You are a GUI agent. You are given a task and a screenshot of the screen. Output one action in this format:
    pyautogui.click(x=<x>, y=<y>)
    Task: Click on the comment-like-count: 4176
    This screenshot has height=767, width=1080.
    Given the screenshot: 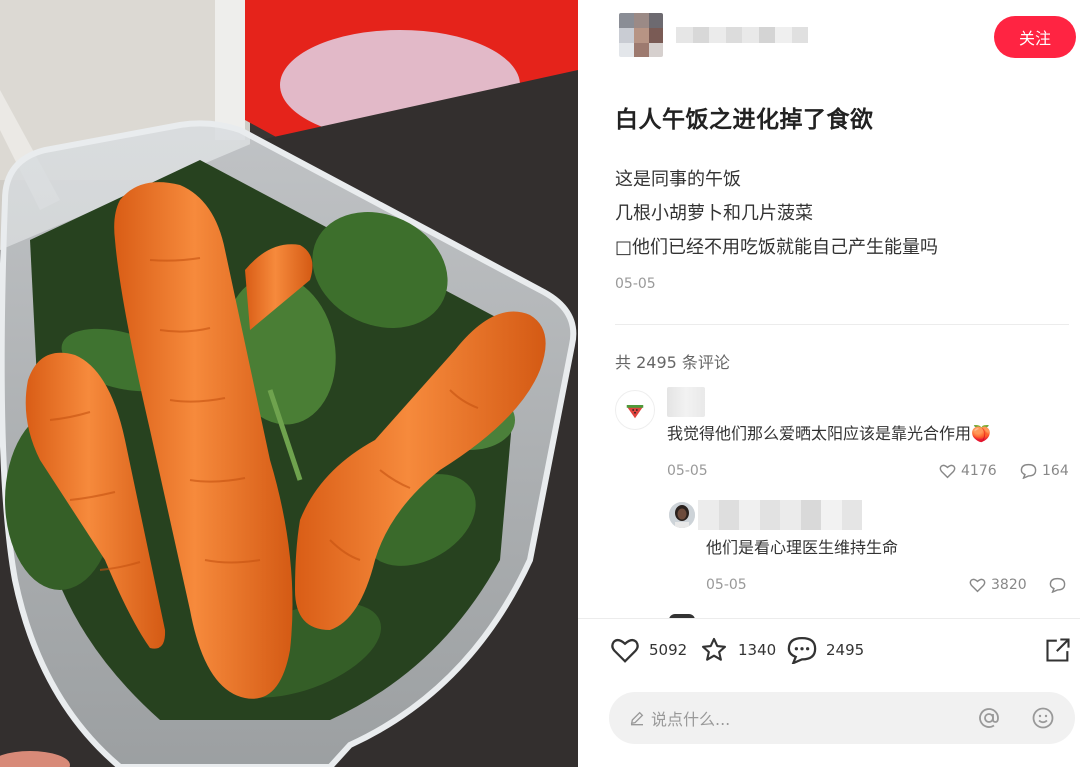 What is the action you would take?
    pyautogui.click(x=979, y=471)
    